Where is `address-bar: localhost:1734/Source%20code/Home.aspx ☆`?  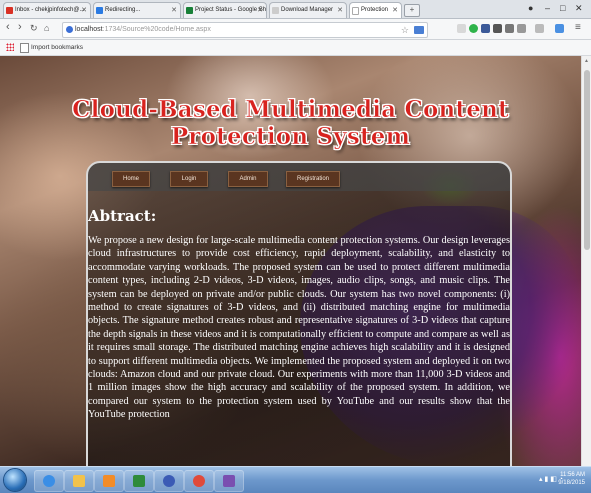
address-bar: localhost:1734/Source%20code/Home.aspx ☆ is located at coordinates (245, 30).